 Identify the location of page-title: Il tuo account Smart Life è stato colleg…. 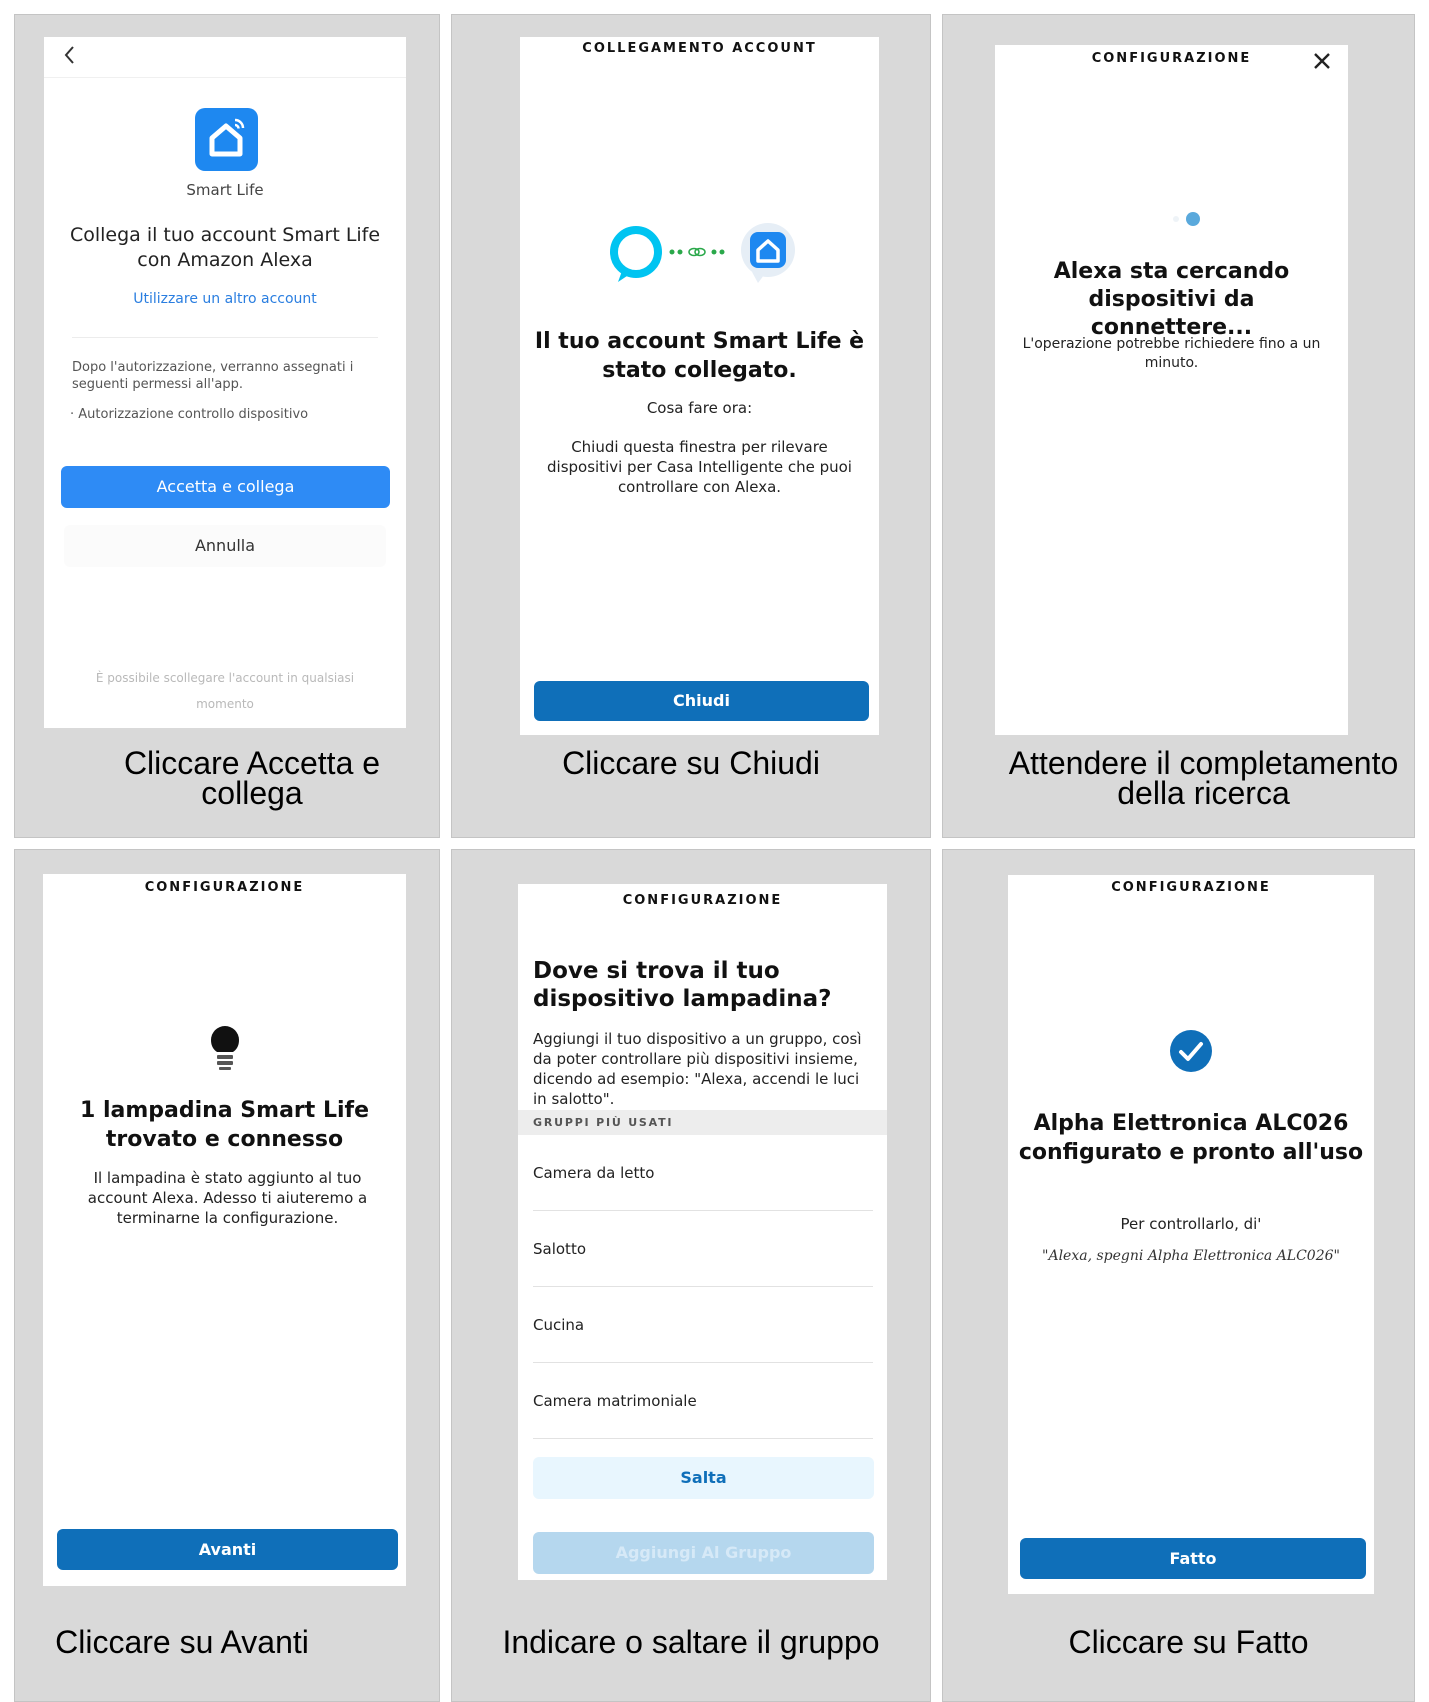
(699, 356).